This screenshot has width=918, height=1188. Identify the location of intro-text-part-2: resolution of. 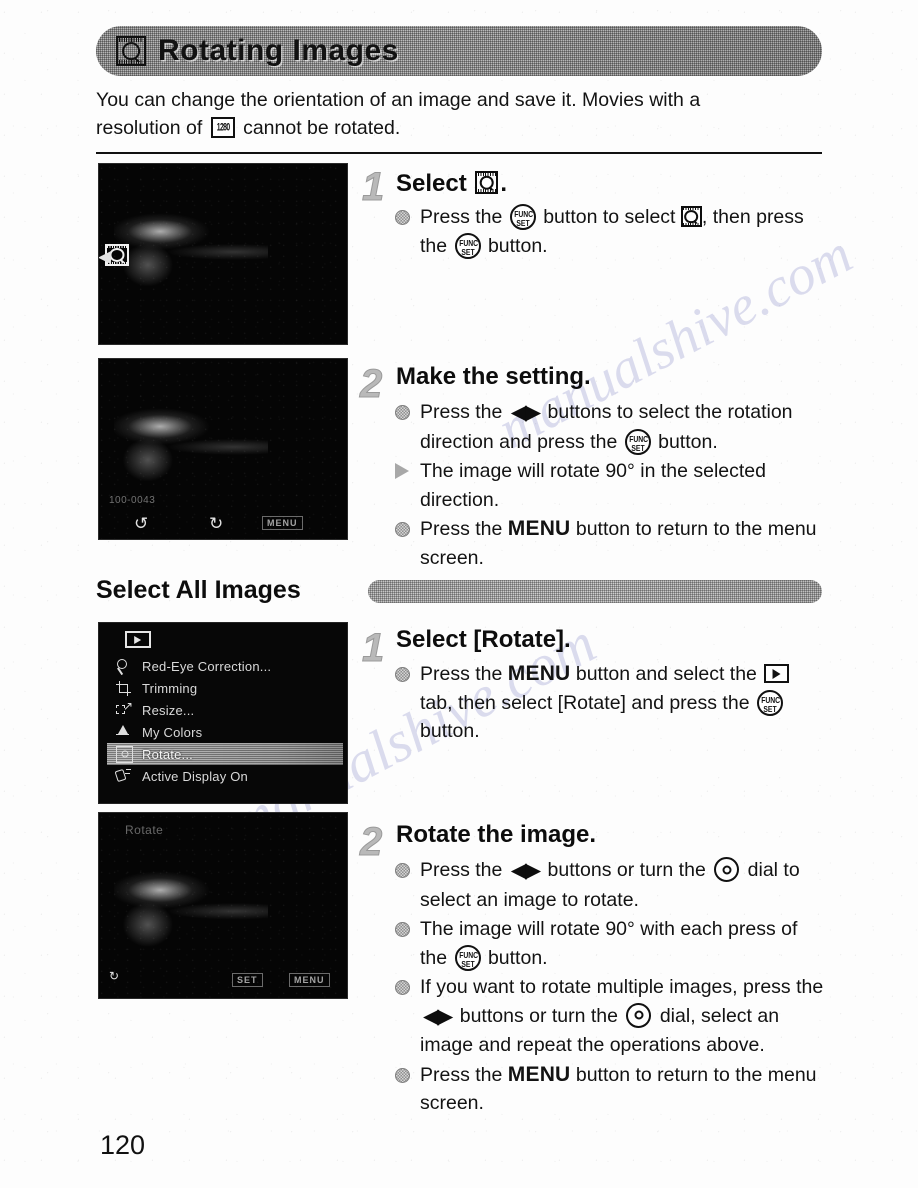
(149, 128).